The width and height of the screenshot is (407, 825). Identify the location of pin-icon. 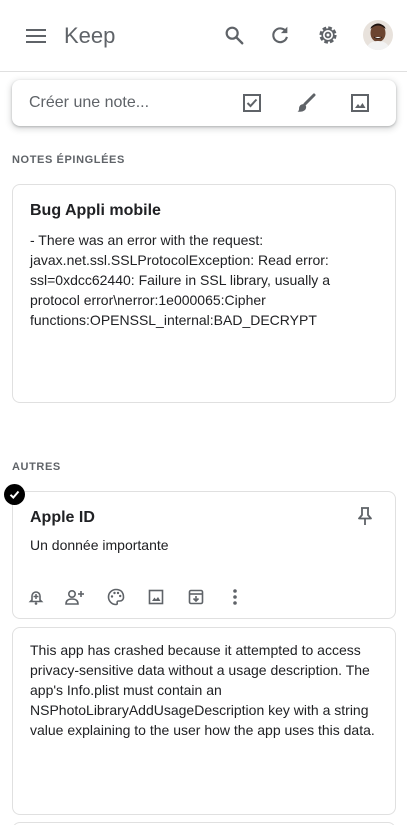
(365, 516).